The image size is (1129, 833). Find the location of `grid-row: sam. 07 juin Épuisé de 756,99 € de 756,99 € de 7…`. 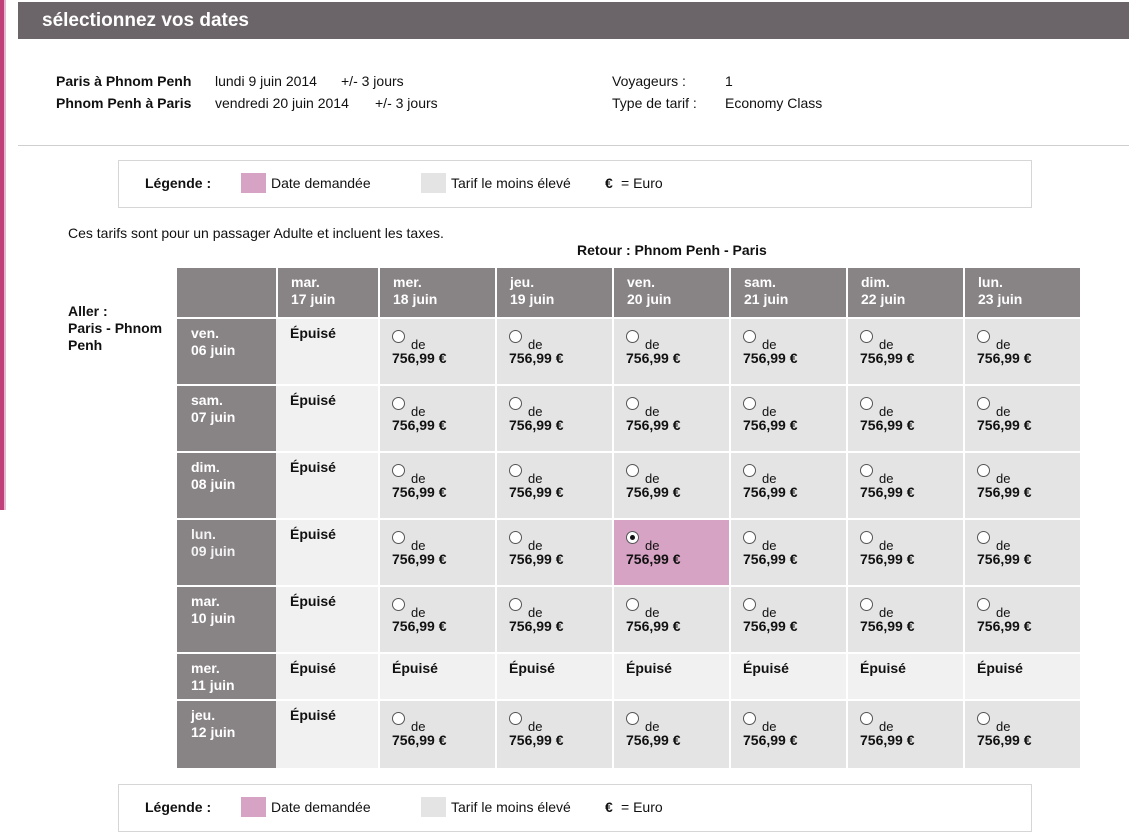

grid-row: sam. 07 juin Épuisé de 756,99 € de 756,99 € de 7… is located at coordinates (628, 417).